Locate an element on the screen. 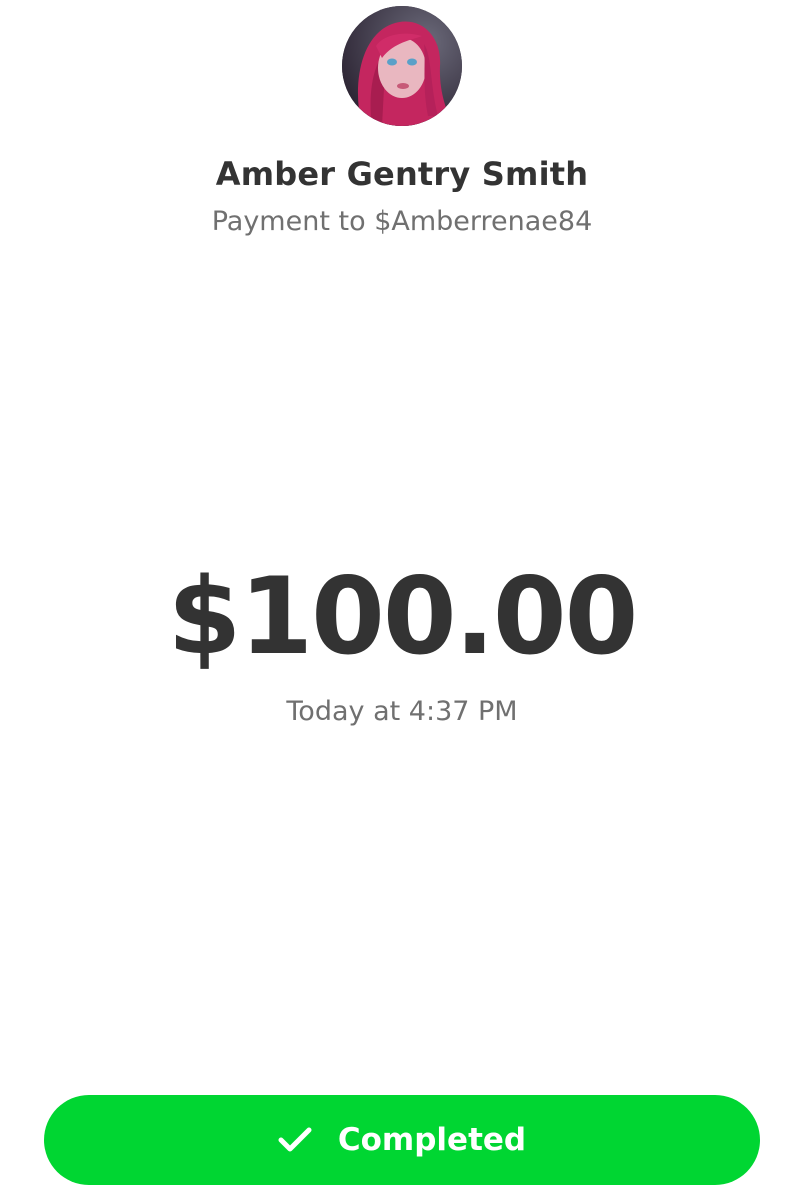 This screenshot has height=1200, width=804. status-label: Completed is located at coordinates (432, 1140).